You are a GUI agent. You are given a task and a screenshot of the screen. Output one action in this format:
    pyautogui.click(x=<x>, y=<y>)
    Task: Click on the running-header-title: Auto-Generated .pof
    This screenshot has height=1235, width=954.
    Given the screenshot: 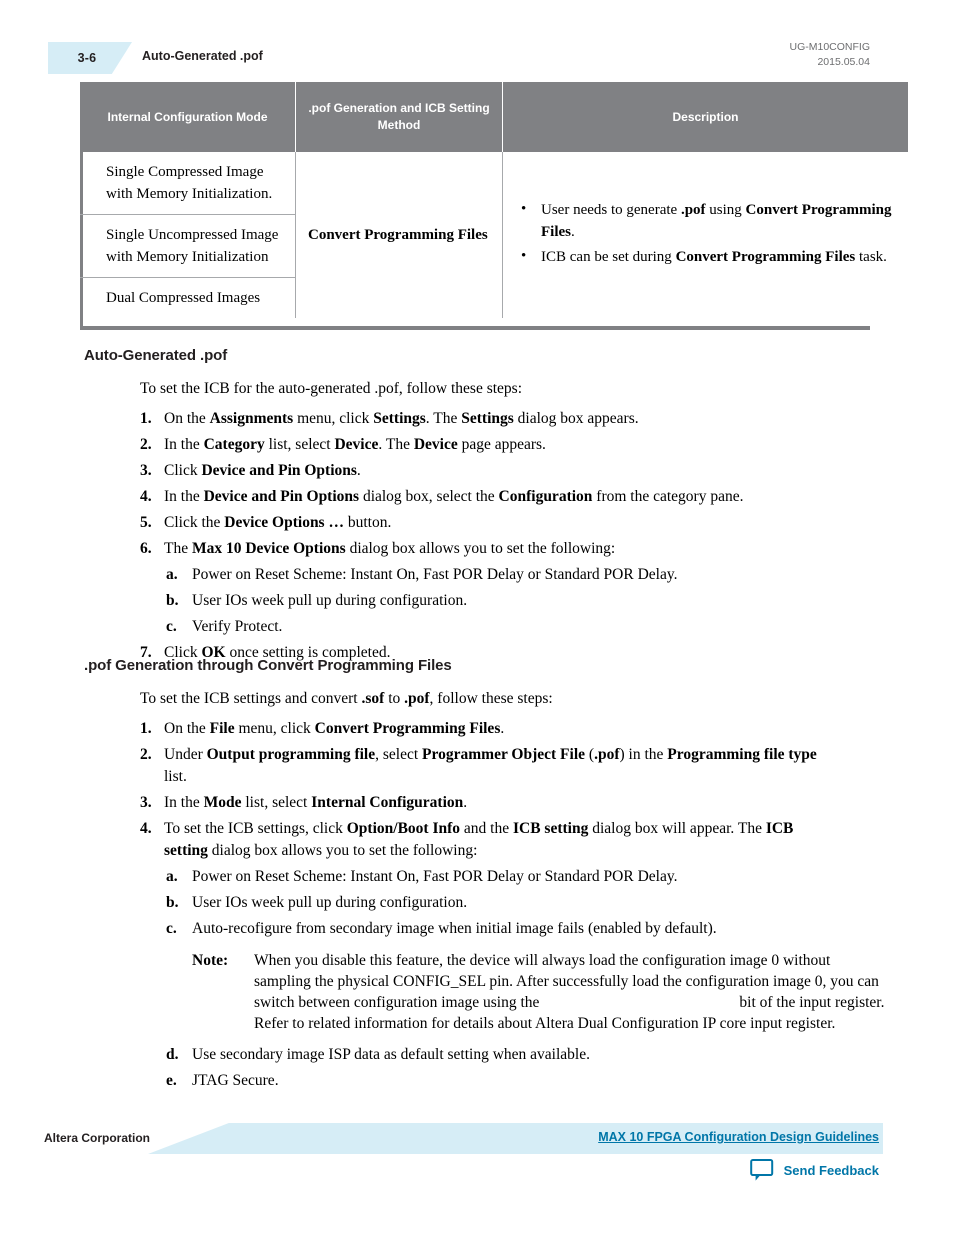 What is the action you would take?
    pyautogui.click(x=202, y=56)
    